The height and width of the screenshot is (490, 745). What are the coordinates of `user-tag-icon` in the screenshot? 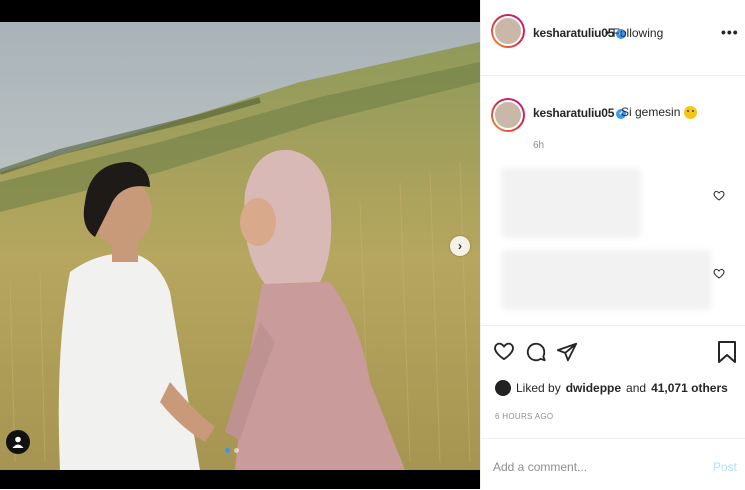 It's located at (18, 442).